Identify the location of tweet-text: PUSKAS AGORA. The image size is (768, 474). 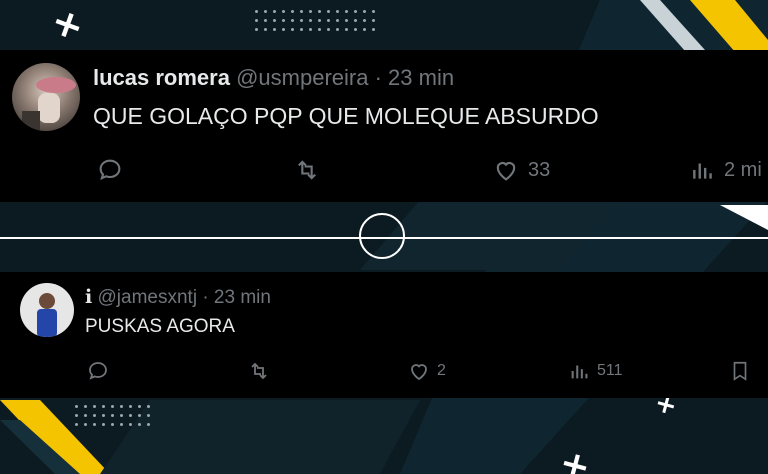
(160, 326).